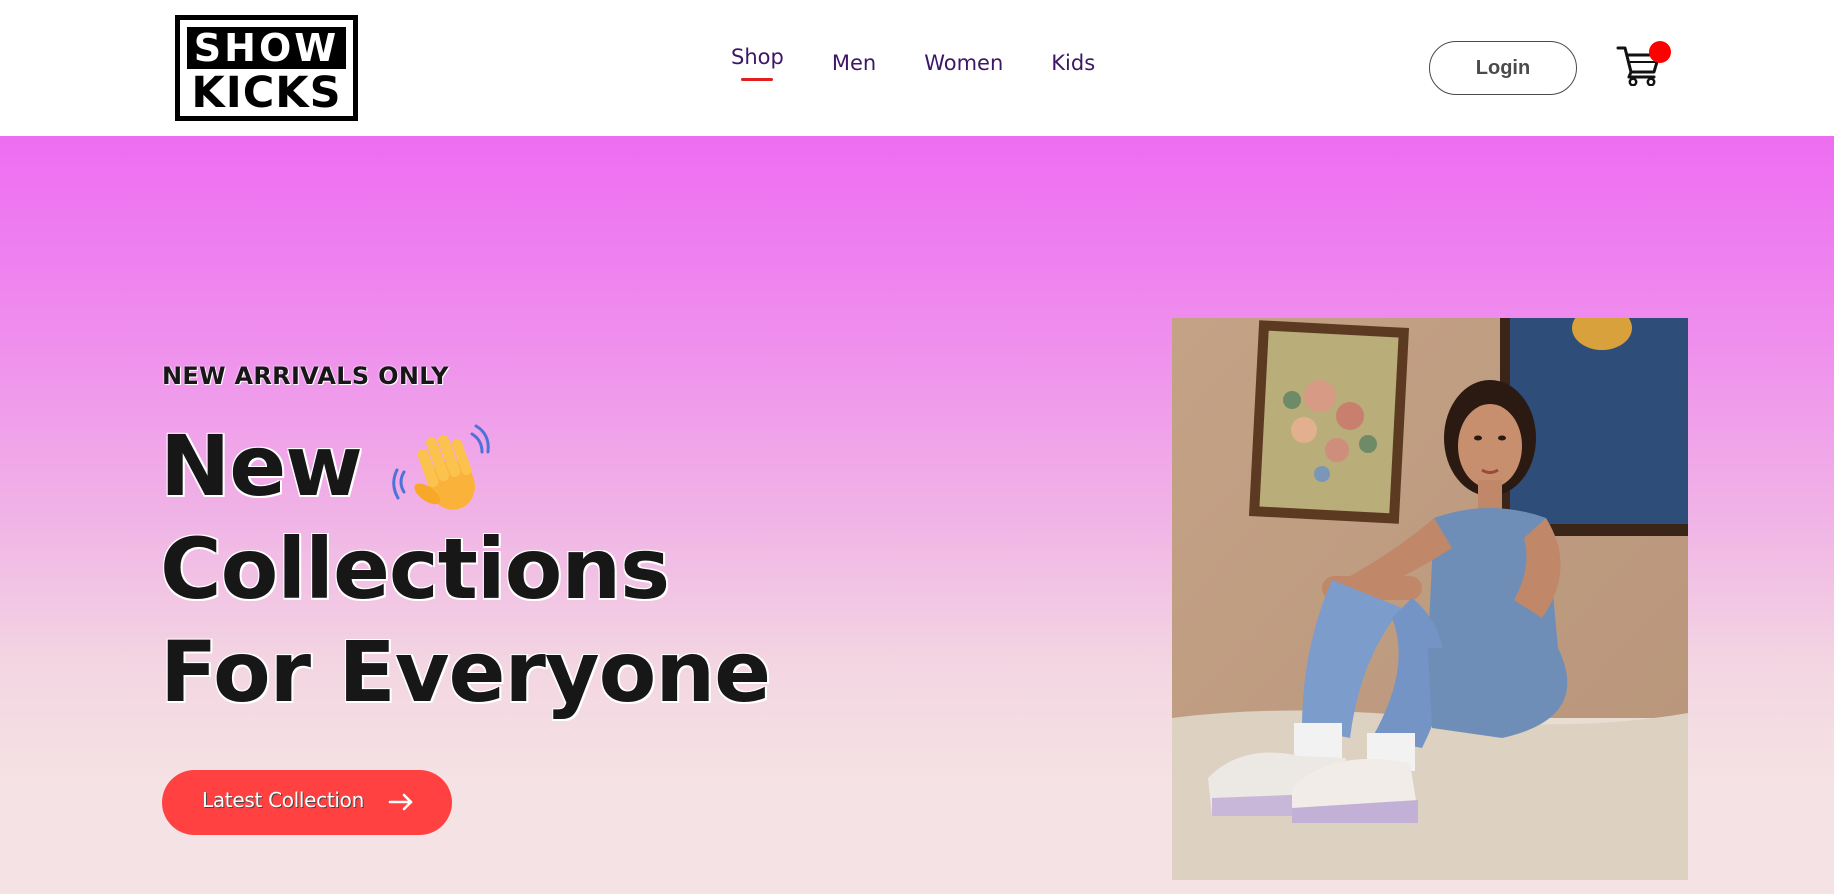 The width and height of the screenshot is (1834, 894). What do you see at coordinates (261, 466) in the screenshot?
I see `hero-headline-line-1: New` at bounding box center [261, 466].